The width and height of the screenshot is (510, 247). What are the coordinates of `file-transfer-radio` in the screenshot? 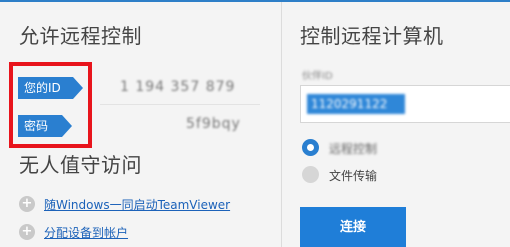 It's located at (310, 174).